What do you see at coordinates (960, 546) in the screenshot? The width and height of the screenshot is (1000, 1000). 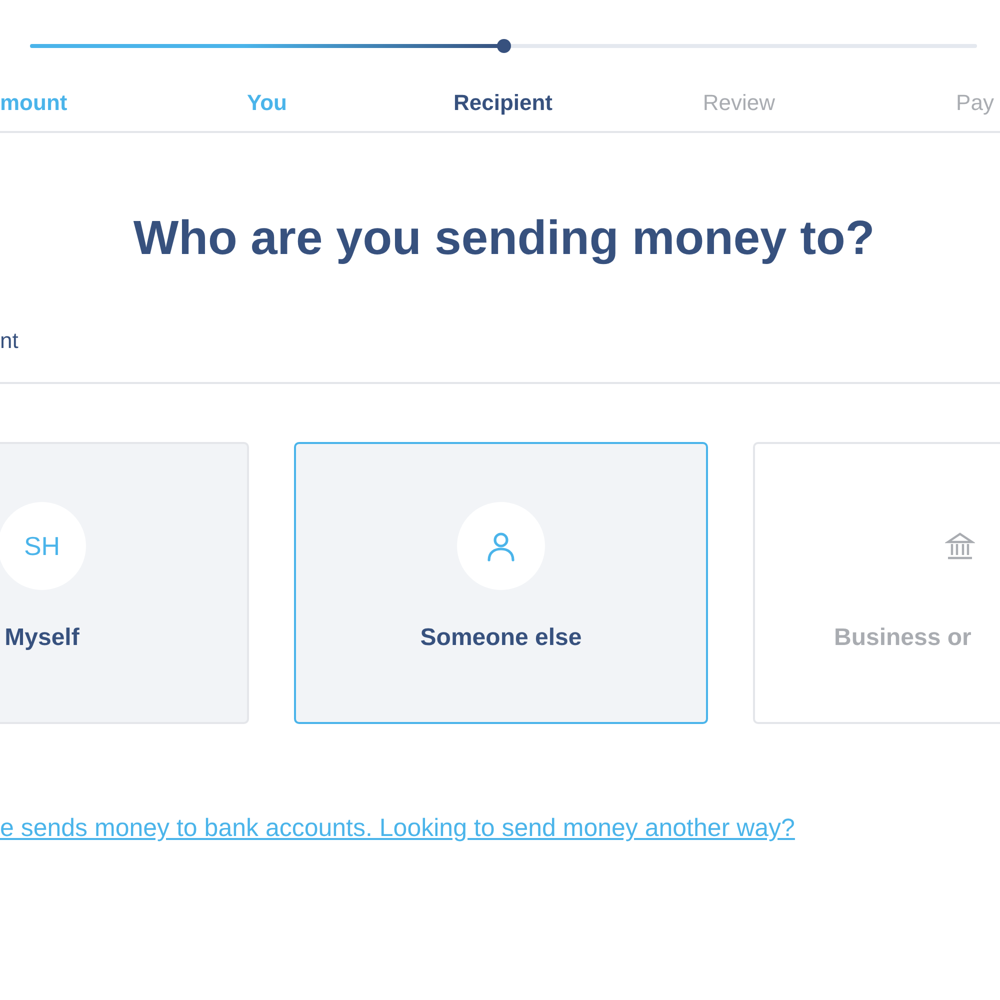 I see `bank-icon` at bounding box center [960, 546].